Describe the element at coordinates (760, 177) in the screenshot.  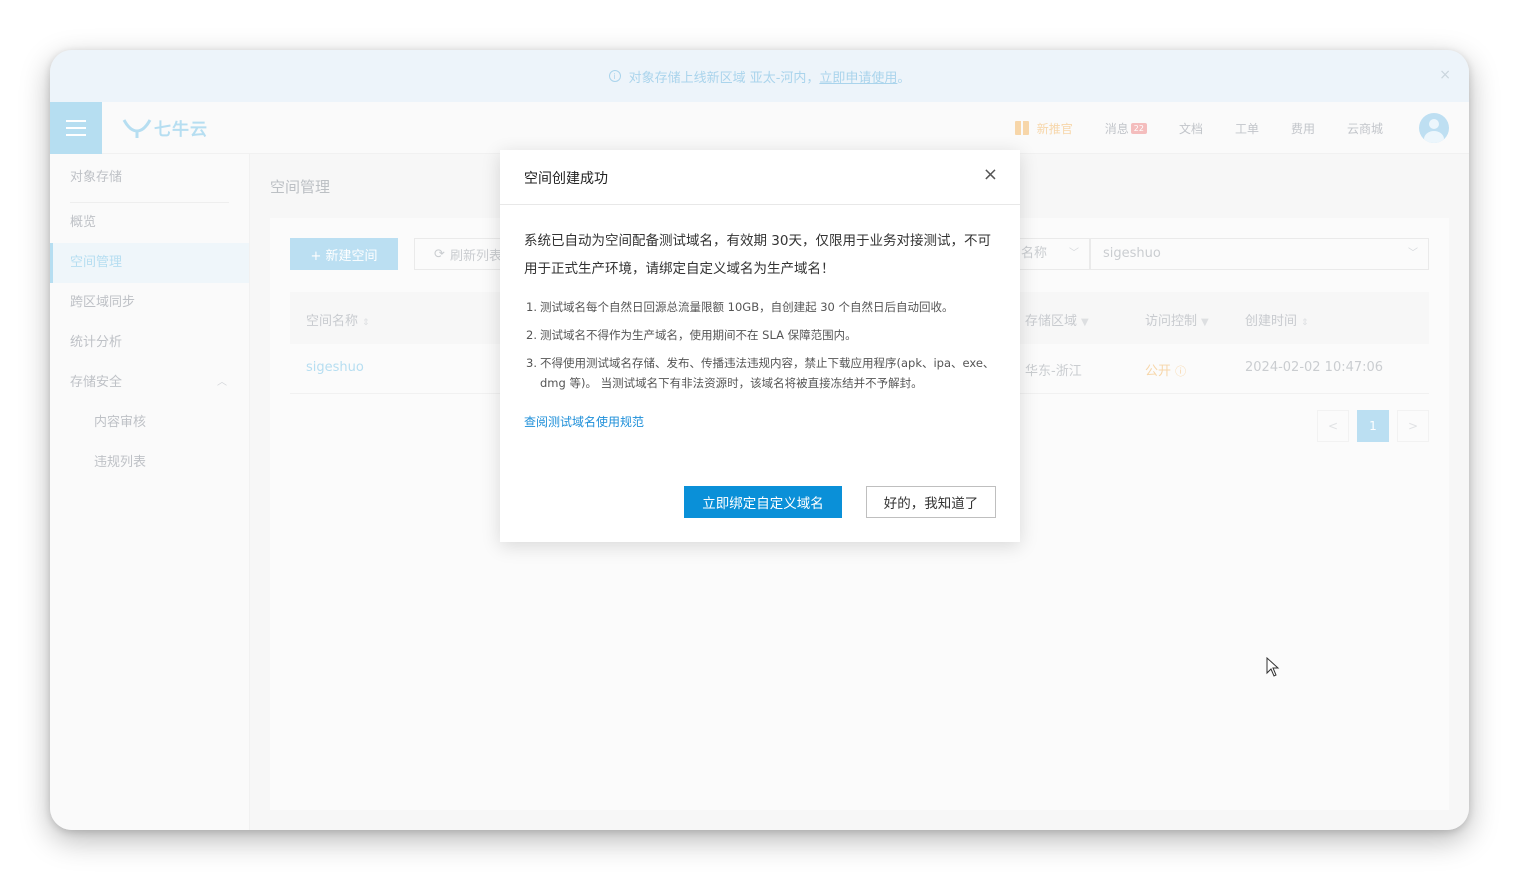
I see `dialog-header: 空间创建成功 ×` at that location.